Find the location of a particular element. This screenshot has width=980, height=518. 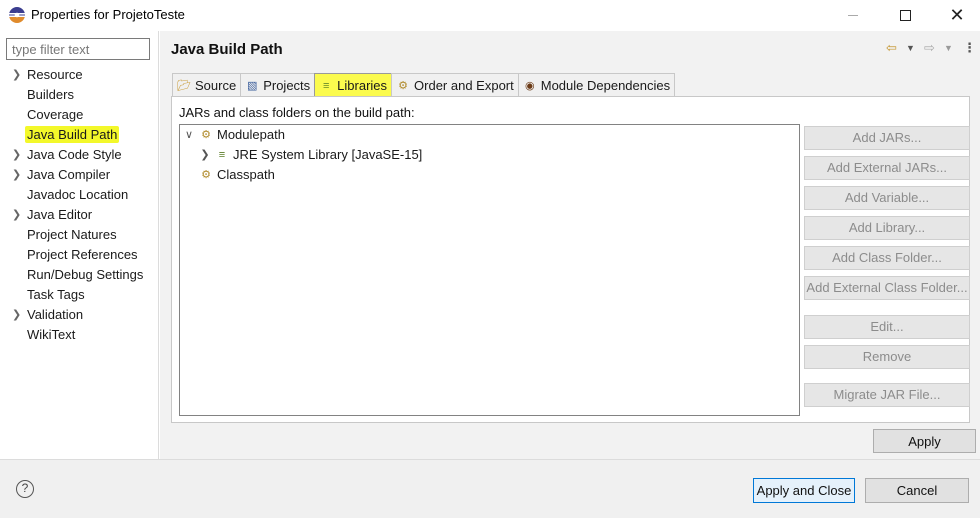

cancel-button: Cancel is located at coordinates (917, 490).